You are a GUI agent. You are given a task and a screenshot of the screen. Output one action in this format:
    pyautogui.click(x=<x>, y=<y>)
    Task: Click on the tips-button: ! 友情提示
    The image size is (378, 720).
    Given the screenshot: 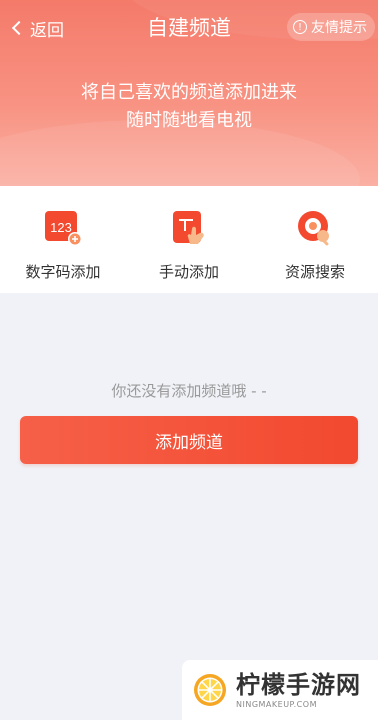 What is the action you would take?
    pyautogui.click(x=331, y=27)
    